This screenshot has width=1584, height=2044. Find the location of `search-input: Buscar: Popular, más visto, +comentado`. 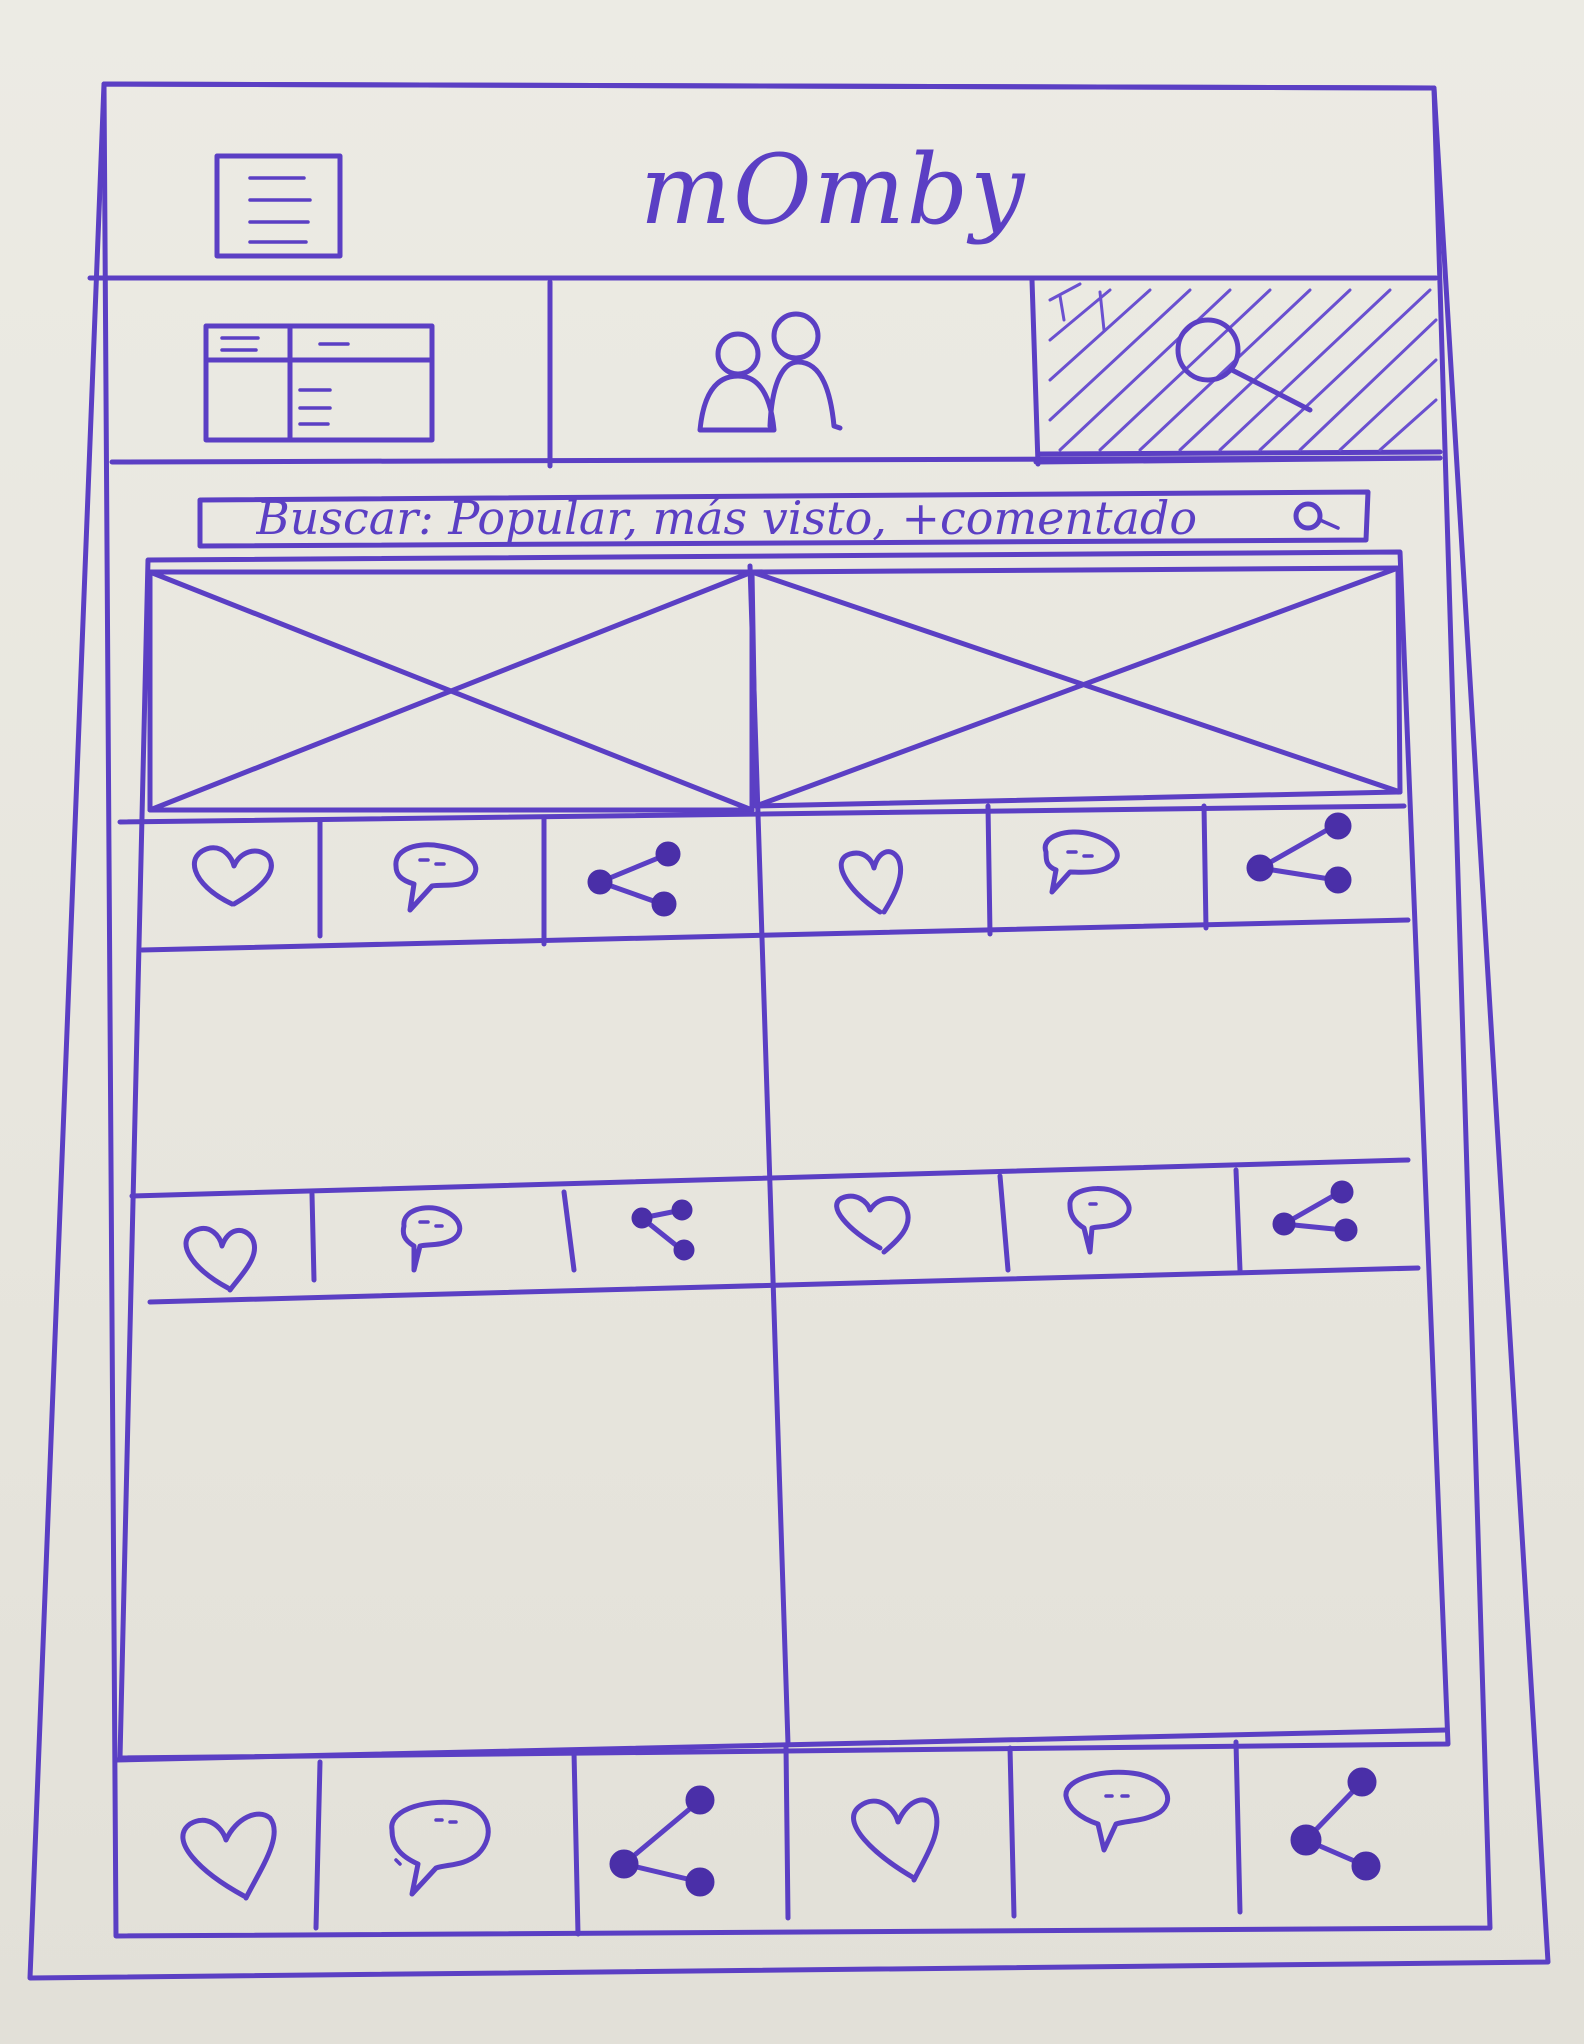

search-input: Buscar: Popular, más visto, +comentado is located at coordinates (796, 518).